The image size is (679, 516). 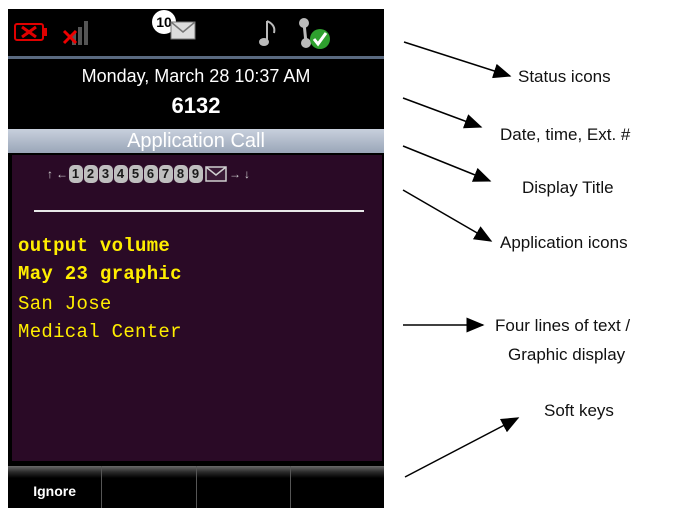 What do you see at coordinates (442, 113) in the screenshot?
I see `arrow-date-time` at bounding box center [442, 113].